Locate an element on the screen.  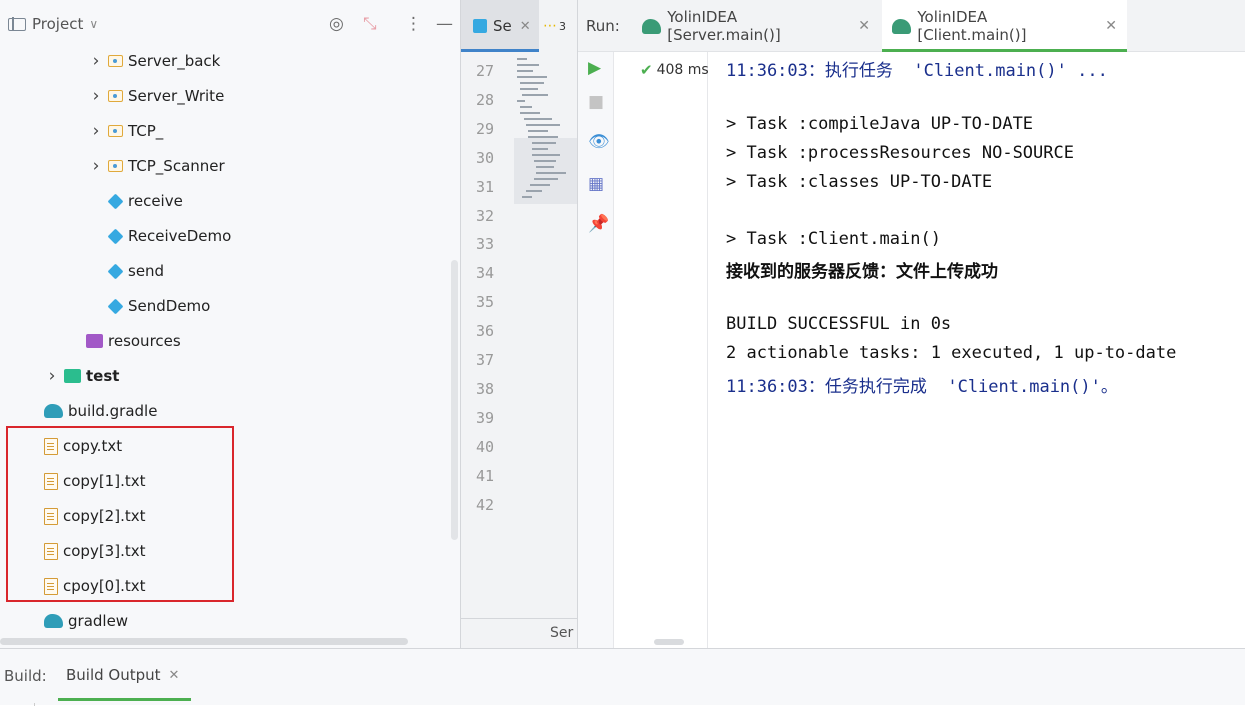
tree-item: › TCP_Scanner is located at coordinates (156, 166).